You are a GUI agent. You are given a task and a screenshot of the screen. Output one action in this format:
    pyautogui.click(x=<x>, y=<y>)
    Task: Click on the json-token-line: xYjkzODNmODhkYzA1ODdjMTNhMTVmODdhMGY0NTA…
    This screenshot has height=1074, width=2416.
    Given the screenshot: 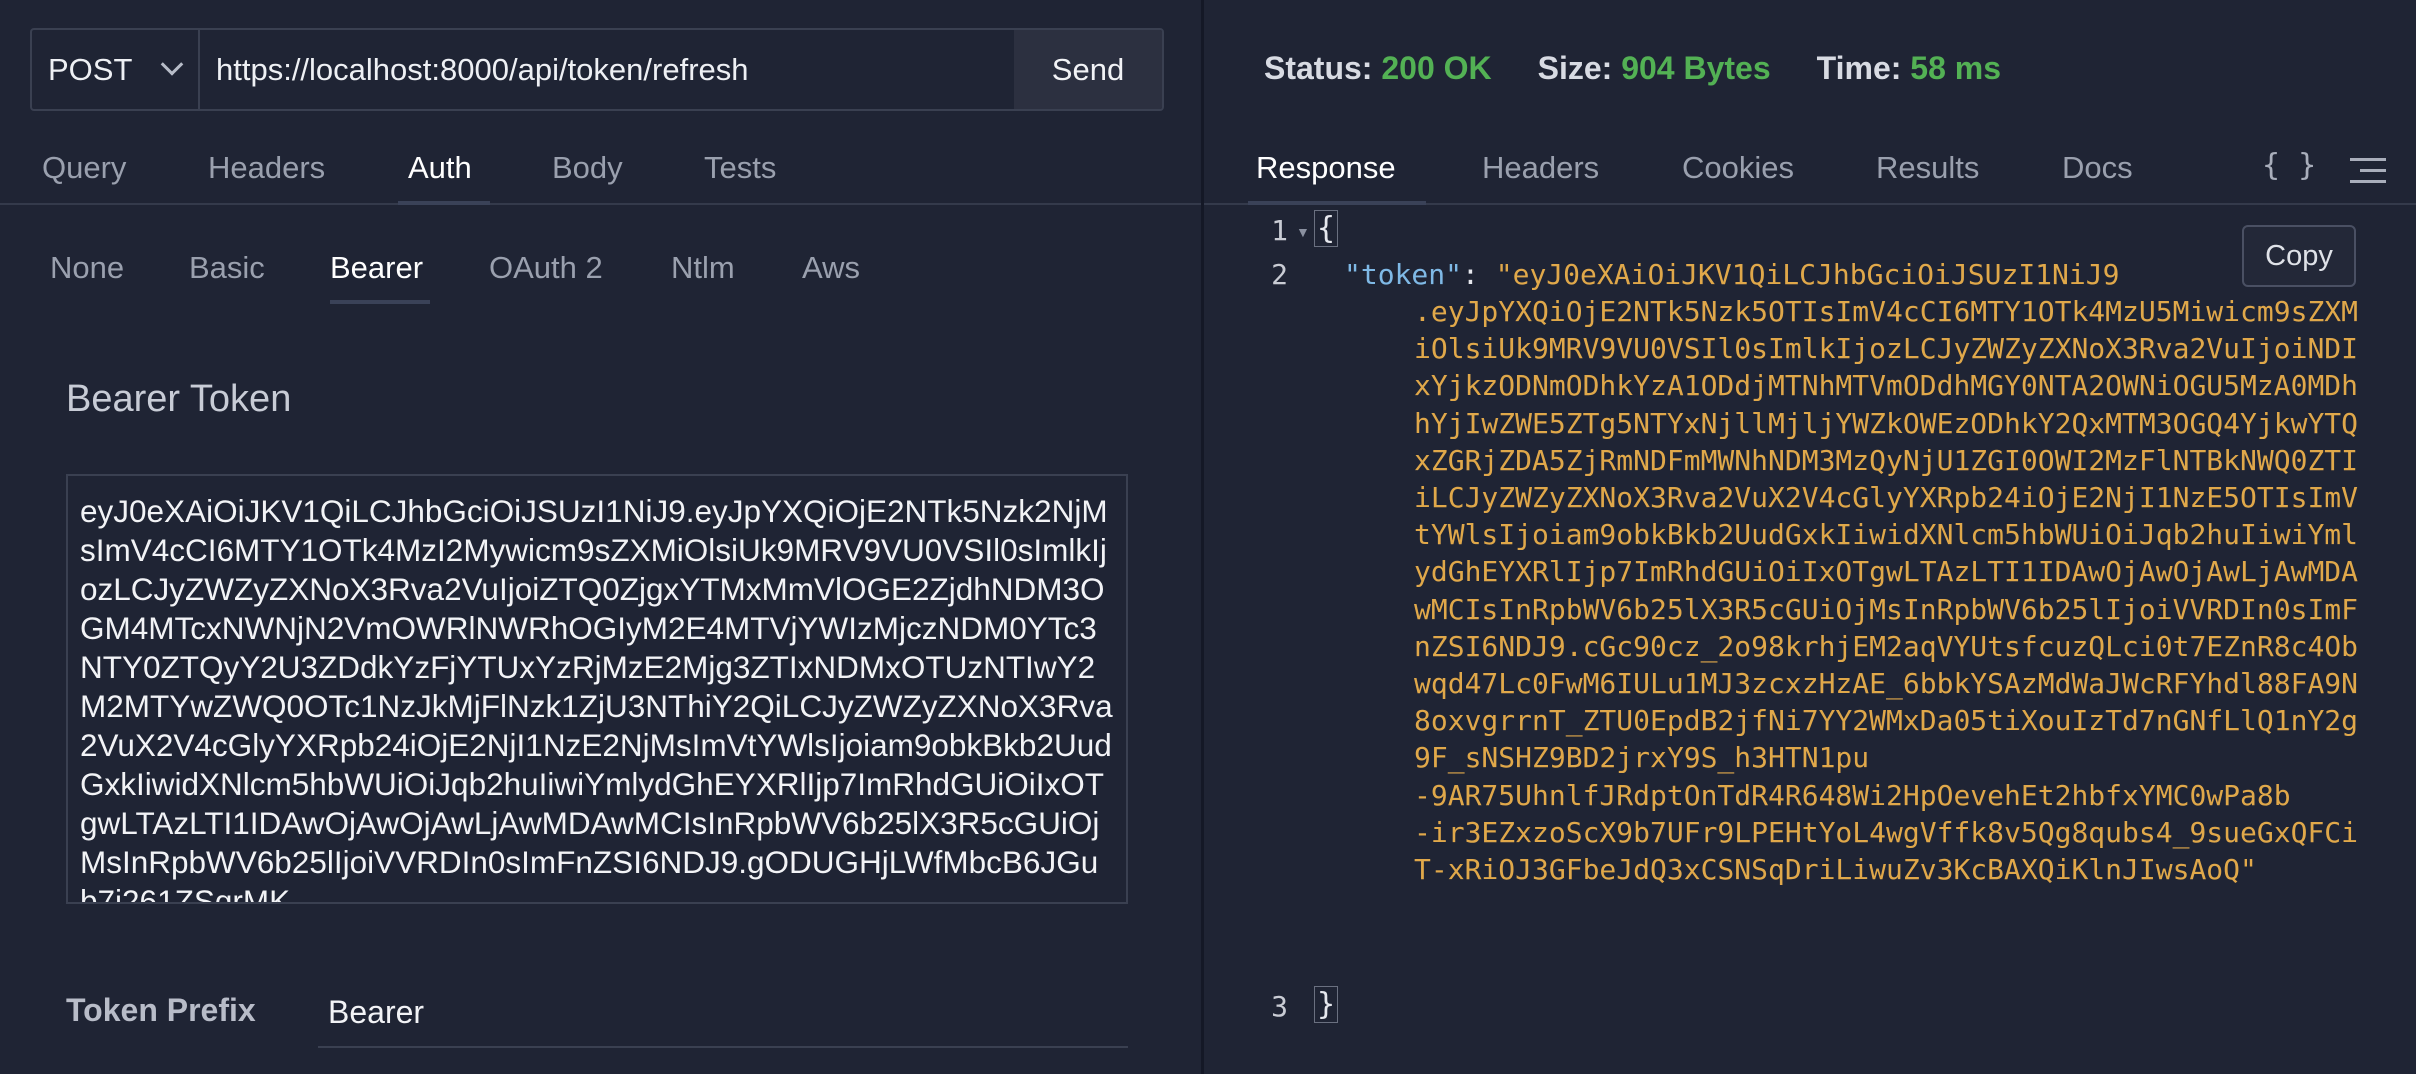 What is the action you would take?
    pyautogui.click(x=1886, y=386)
    